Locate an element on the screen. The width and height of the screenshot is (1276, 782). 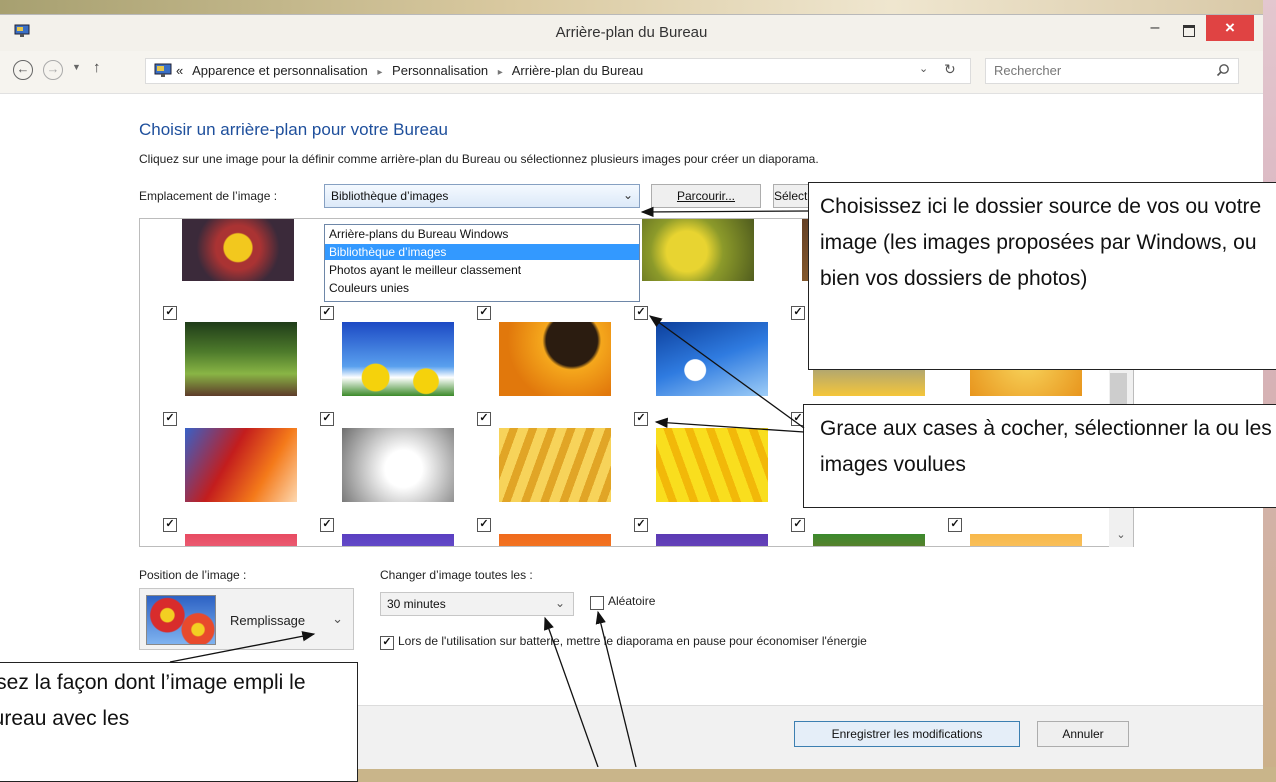
orange-petals-image is located at coordinates (555, 540).